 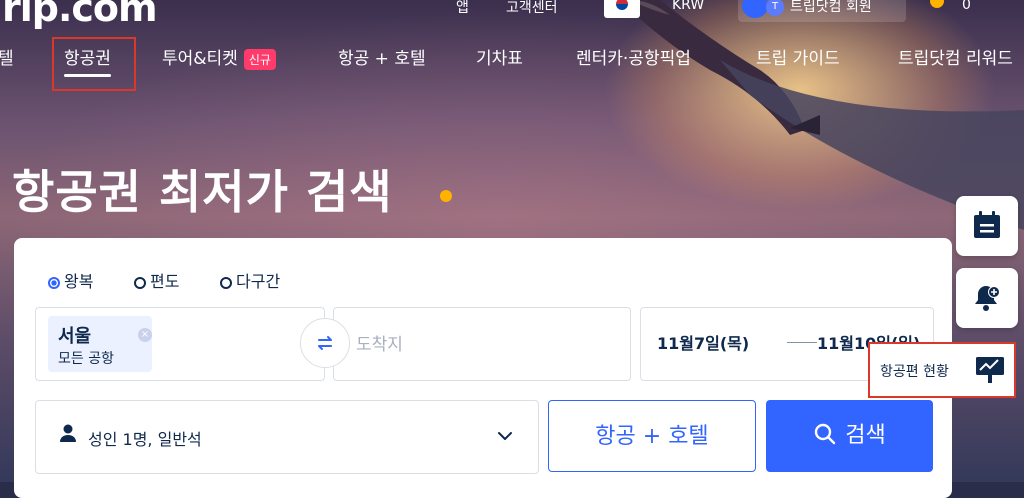 I want to click on member-tier-badge: T, so click(x=775, y=8).